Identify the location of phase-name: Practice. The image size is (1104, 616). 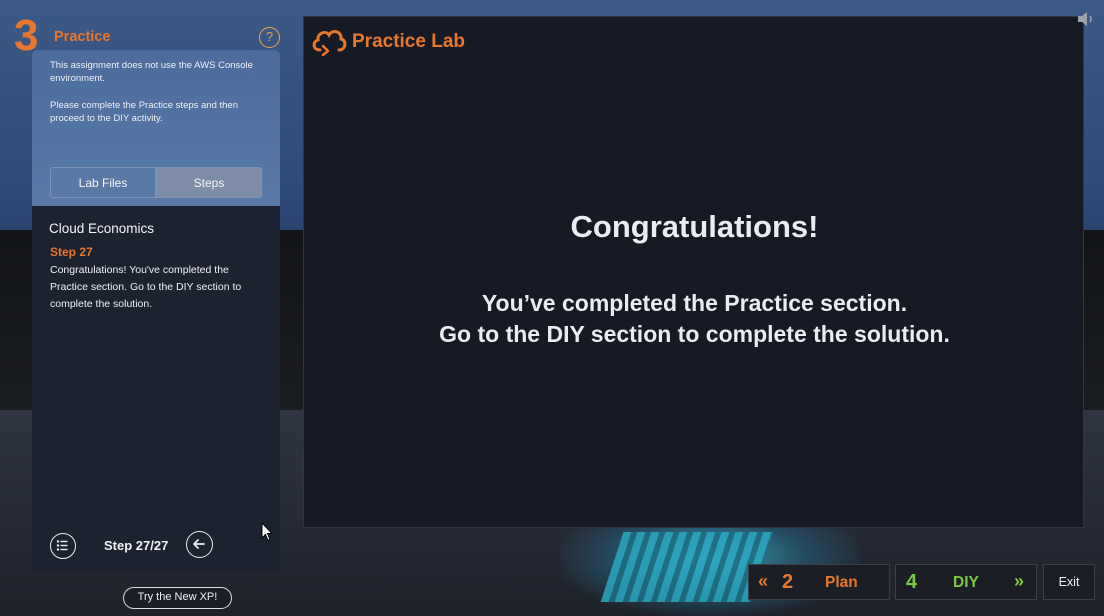
(82, 37).